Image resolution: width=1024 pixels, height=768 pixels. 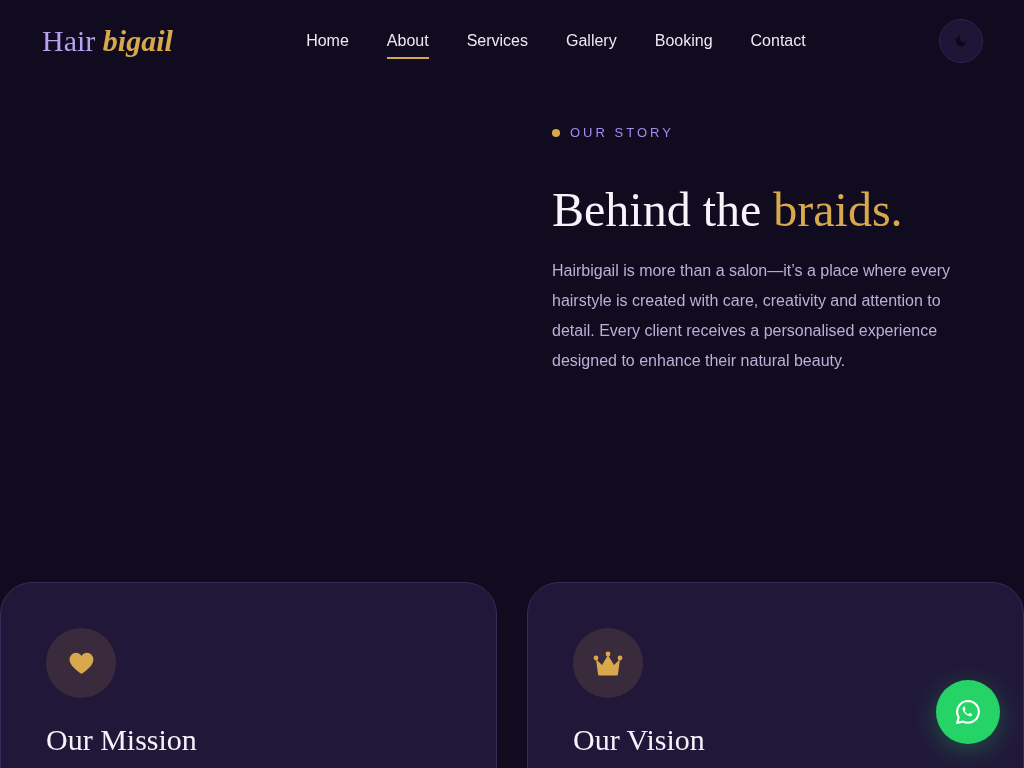 I want to click on nav-link: About, so click(x=407, y=41).